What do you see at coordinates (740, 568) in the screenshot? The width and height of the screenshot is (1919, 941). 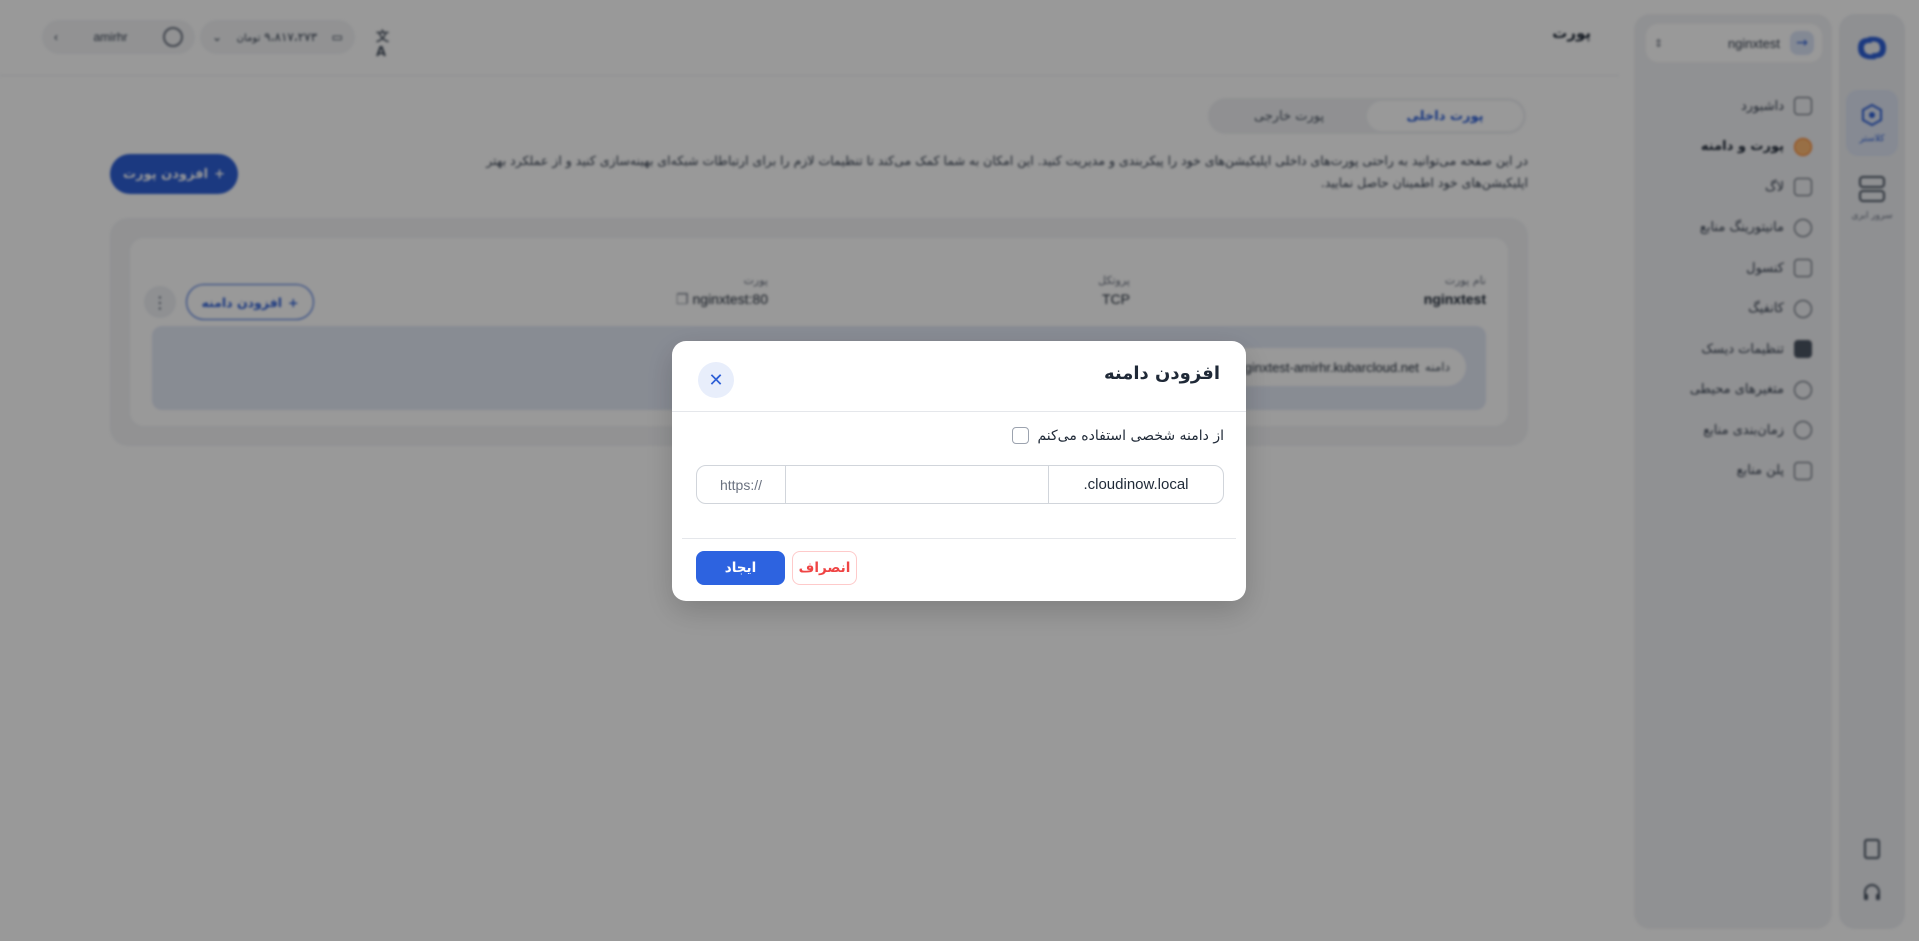 I see `create-button: ایجاد` at bounding box center [740, 568].